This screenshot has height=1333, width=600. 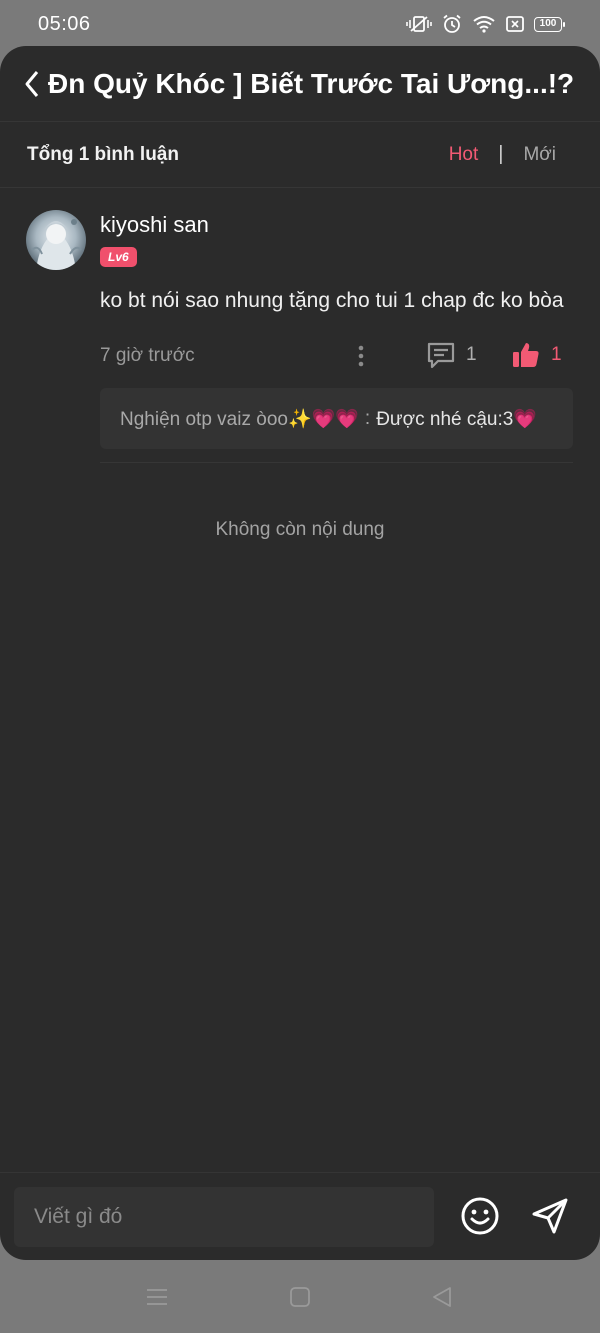 I want to click on thumbs-up-icon, so click(x=526, y=355).